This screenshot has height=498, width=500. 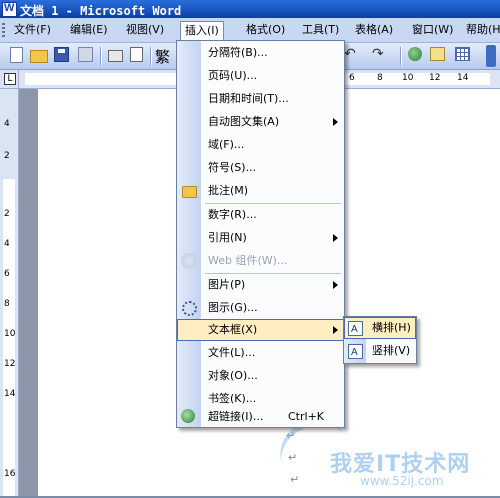 I want to click on window-title: 文档 1 - Microsoft Word, so click(x=101, y=11).